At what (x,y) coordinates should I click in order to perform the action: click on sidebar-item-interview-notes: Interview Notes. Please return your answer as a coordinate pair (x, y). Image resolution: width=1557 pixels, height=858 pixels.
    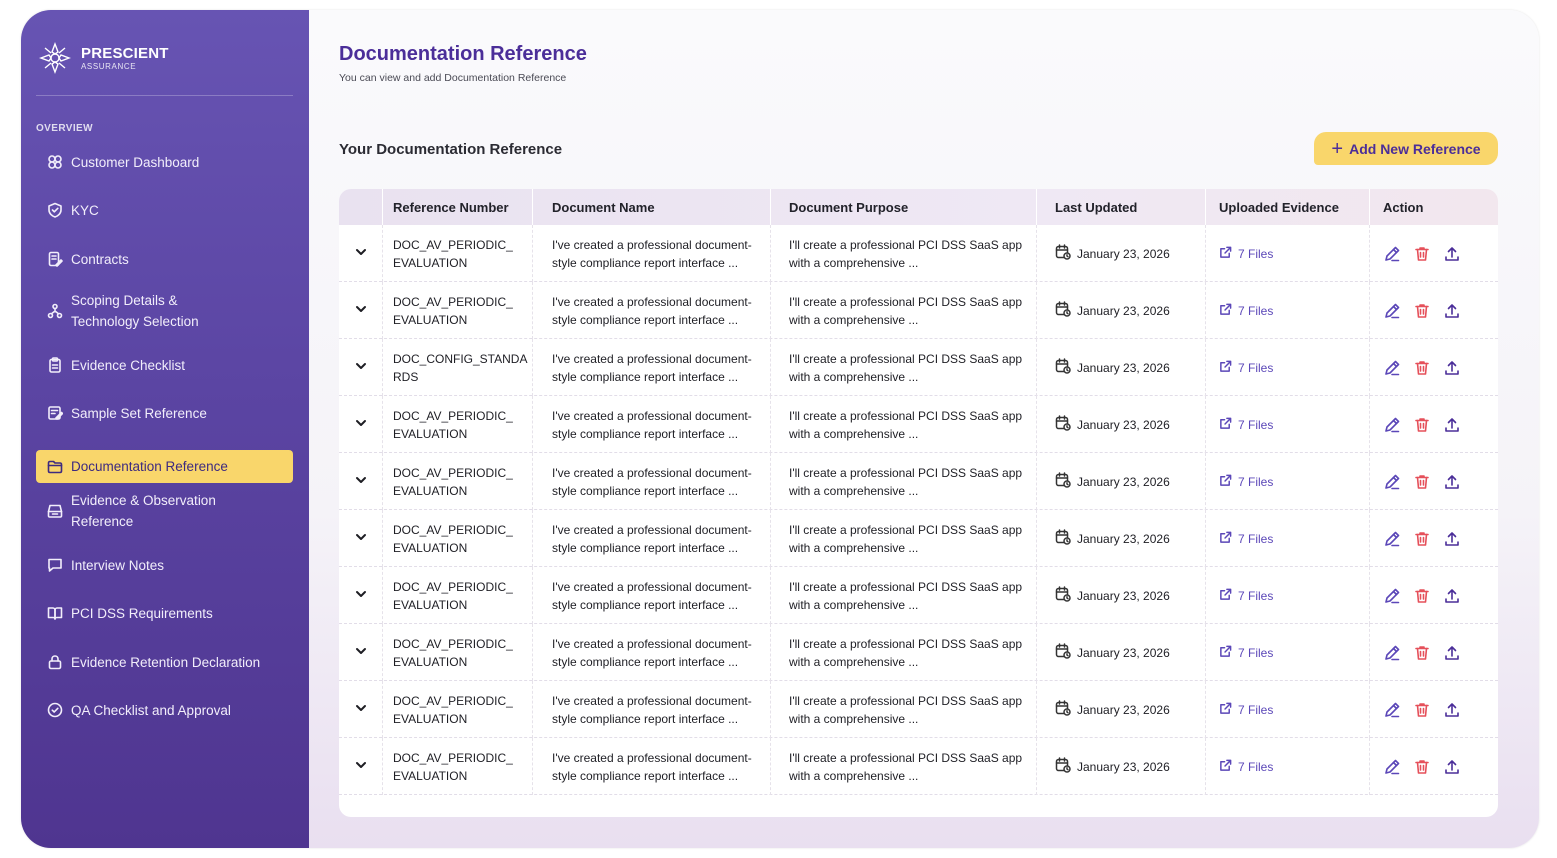
    Looking at the image, I should click on (164, 565).